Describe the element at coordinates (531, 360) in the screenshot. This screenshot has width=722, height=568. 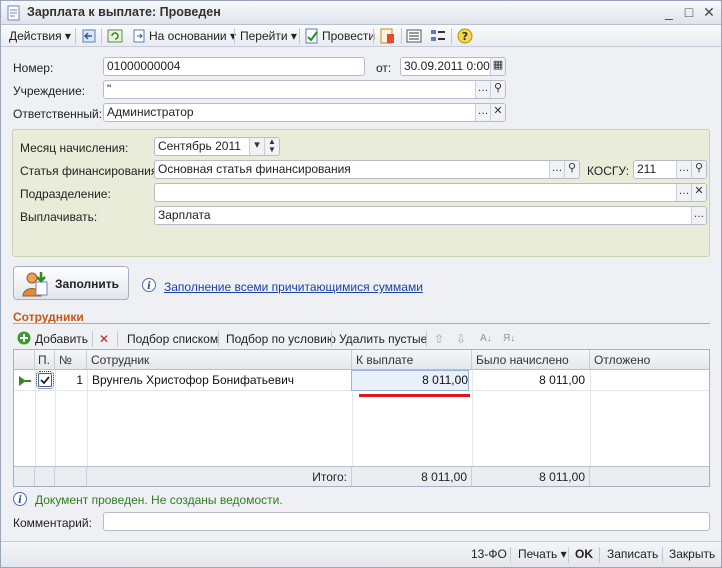
I see `col-accrued: Было начислено` at that location.